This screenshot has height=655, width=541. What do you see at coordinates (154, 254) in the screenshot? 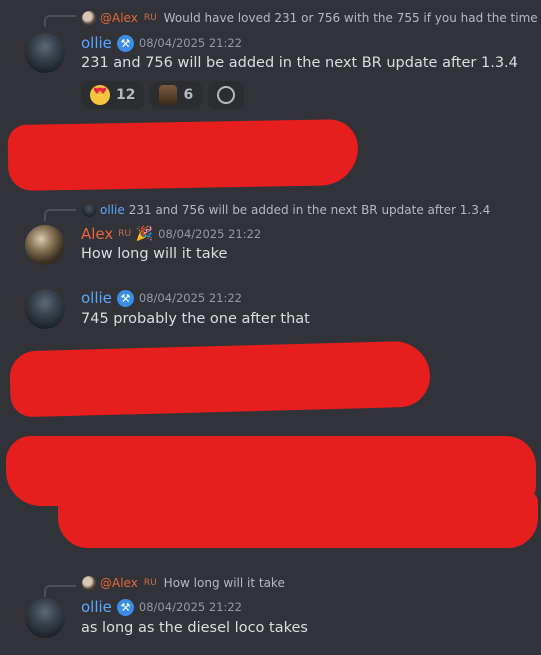
I see `message-text: How long will it take` at bounding box center [154, 254].